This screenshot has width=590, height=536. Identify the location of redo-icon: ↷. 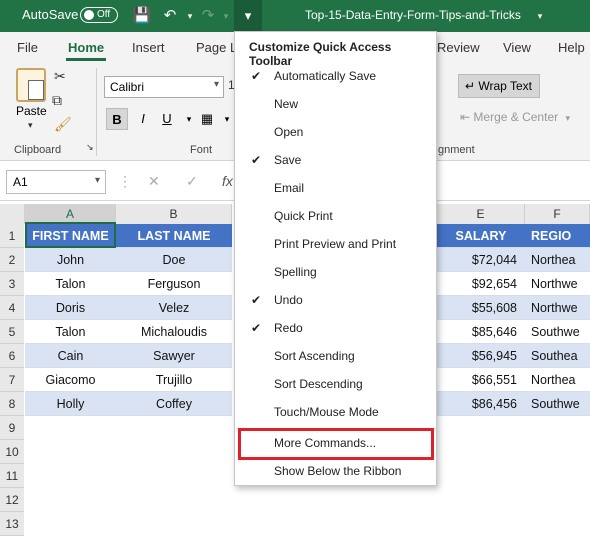
(208, 16).